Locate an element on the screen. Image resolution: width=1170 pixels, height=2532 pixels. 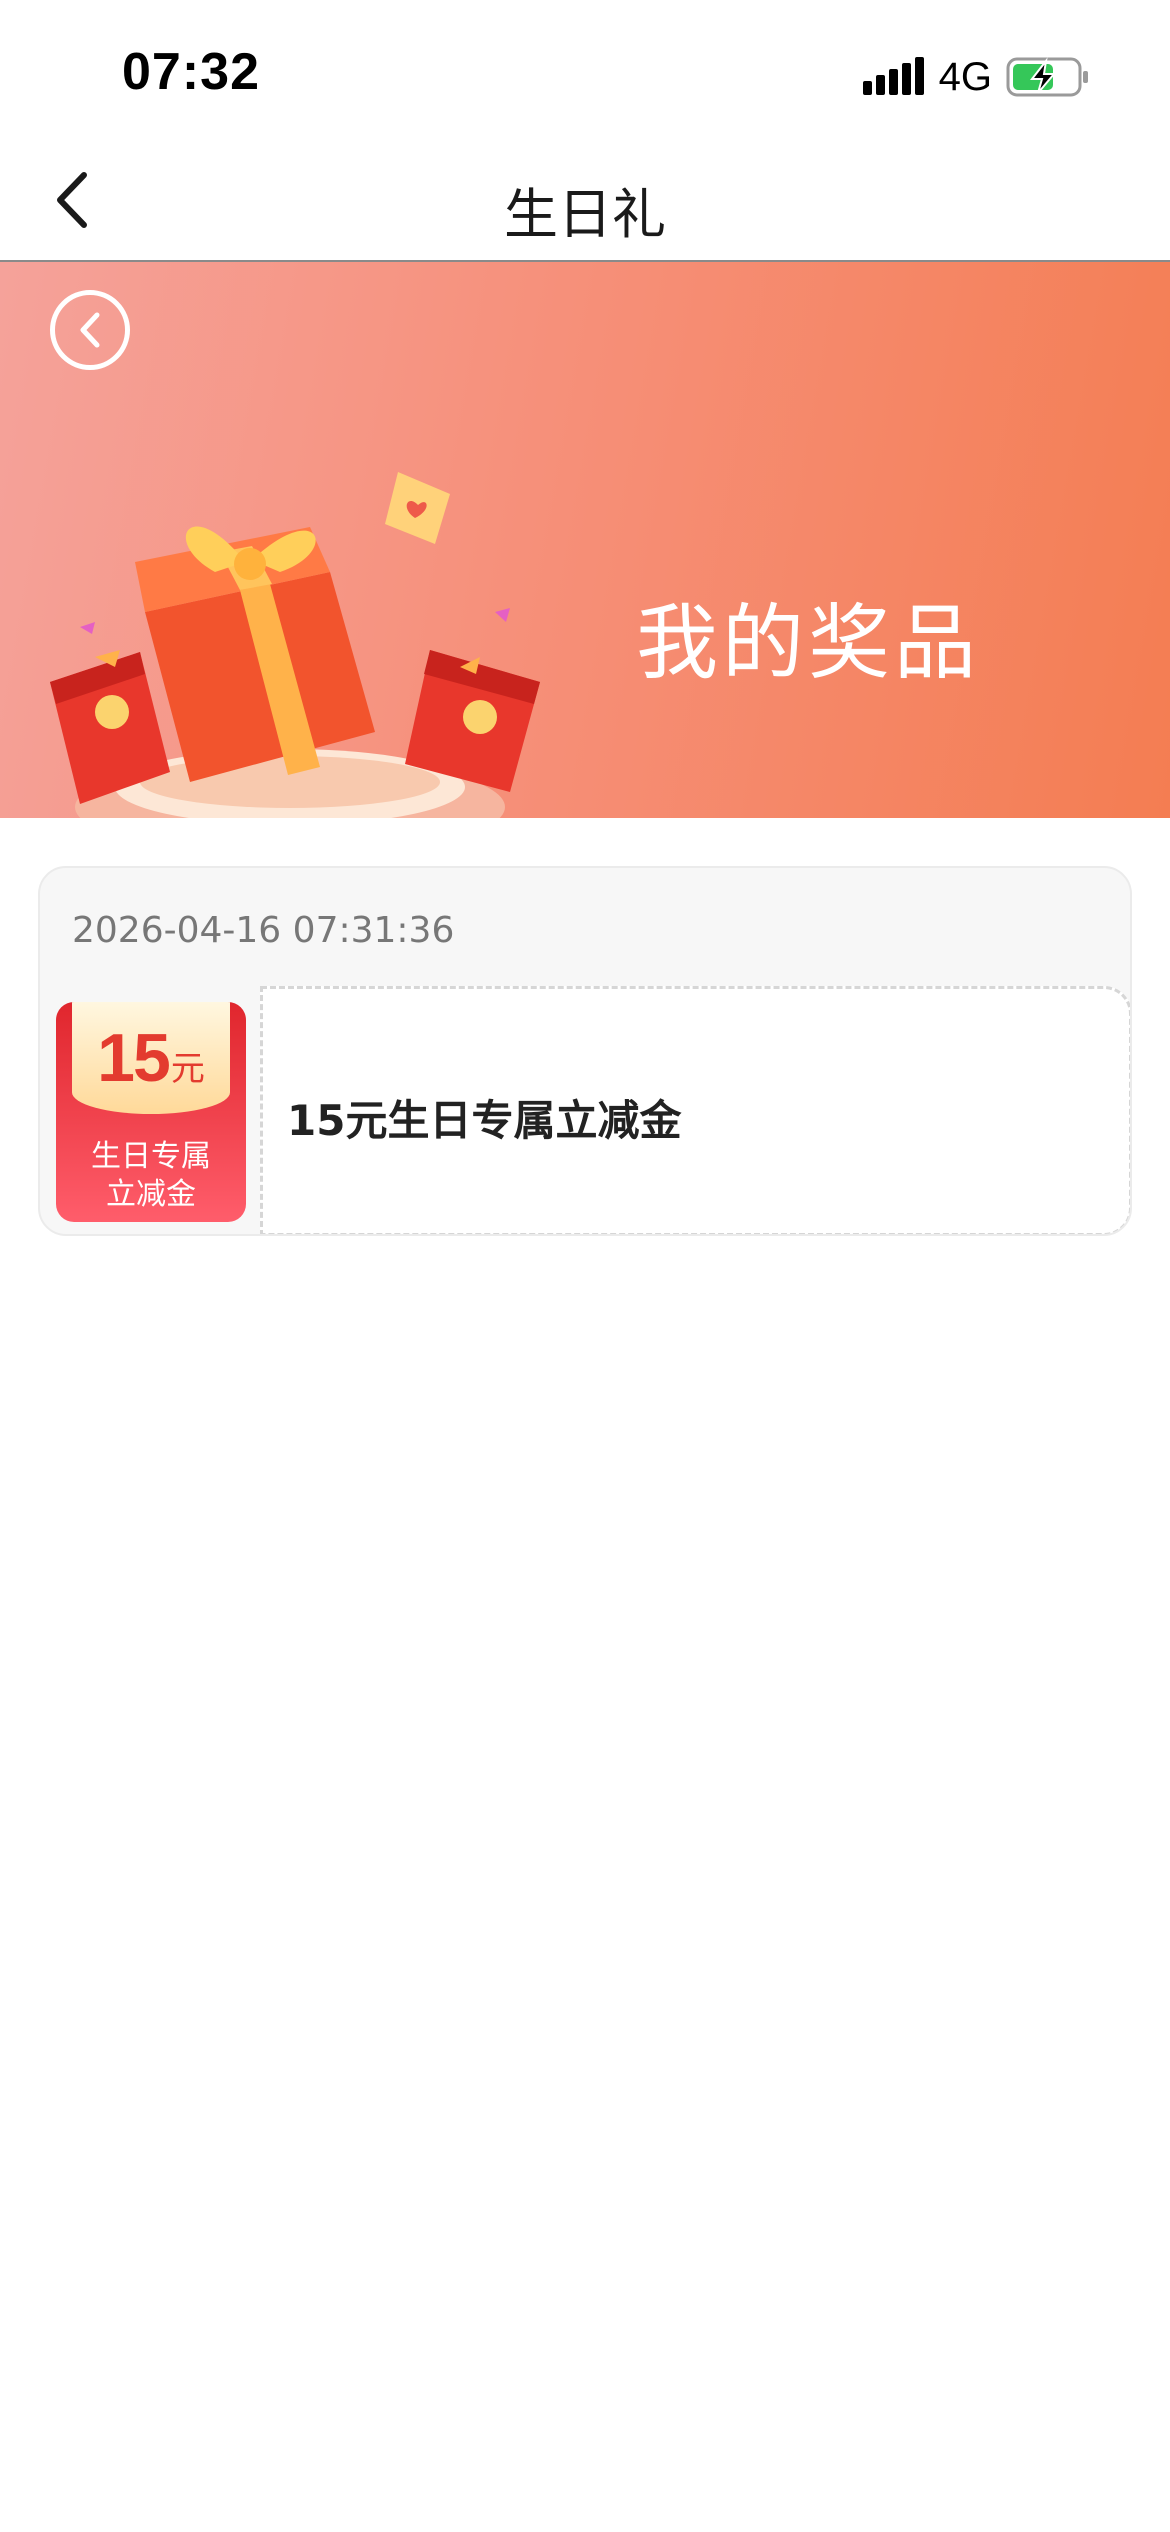
coupon-name: 15元生日专属立减金 is located at coordinates (484, 1120).